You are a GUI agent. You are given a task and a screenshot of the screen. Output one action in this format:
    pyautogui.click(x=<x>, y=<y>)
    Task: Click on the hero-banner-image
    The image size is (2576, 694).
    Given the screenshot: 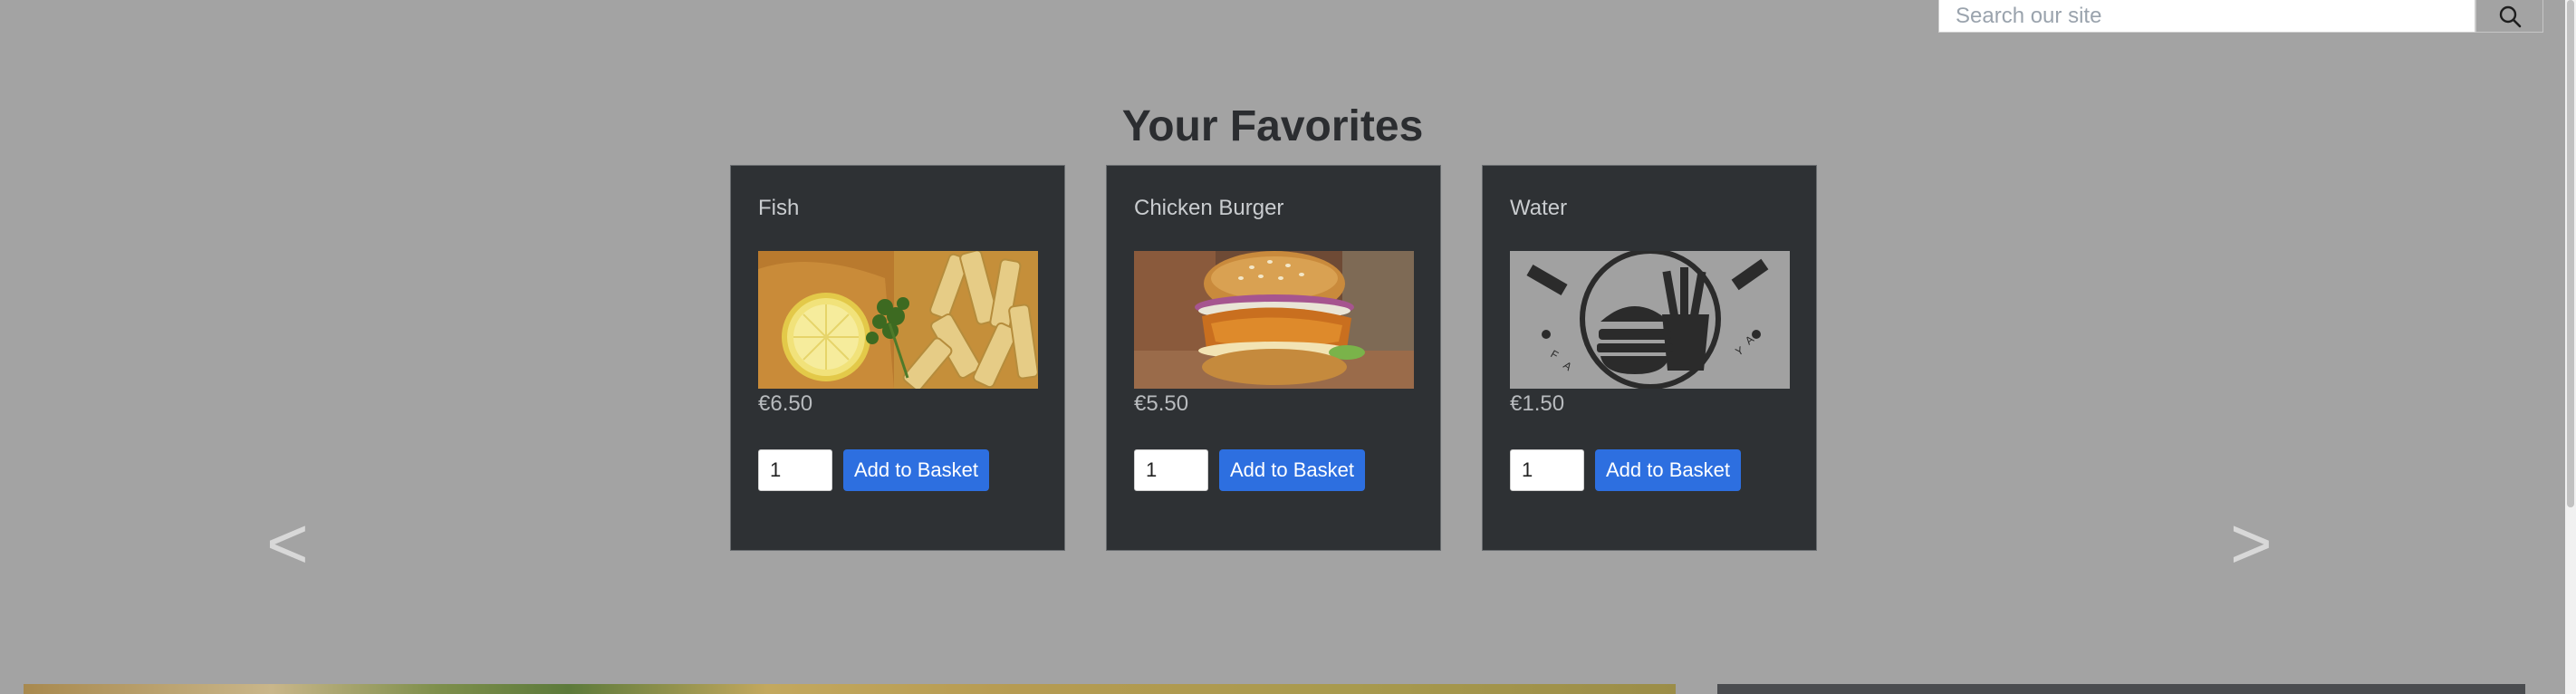 What is the action you would take?
    pyautogui.click(x=850, y=689)
    